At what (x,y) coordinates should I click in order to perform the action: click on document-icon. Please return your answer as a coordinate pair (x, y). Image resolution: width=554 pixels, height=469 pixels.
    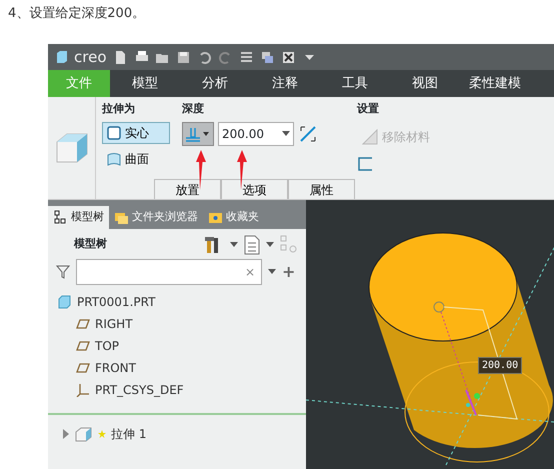
    Looking at the image, I should click on (252, 244).